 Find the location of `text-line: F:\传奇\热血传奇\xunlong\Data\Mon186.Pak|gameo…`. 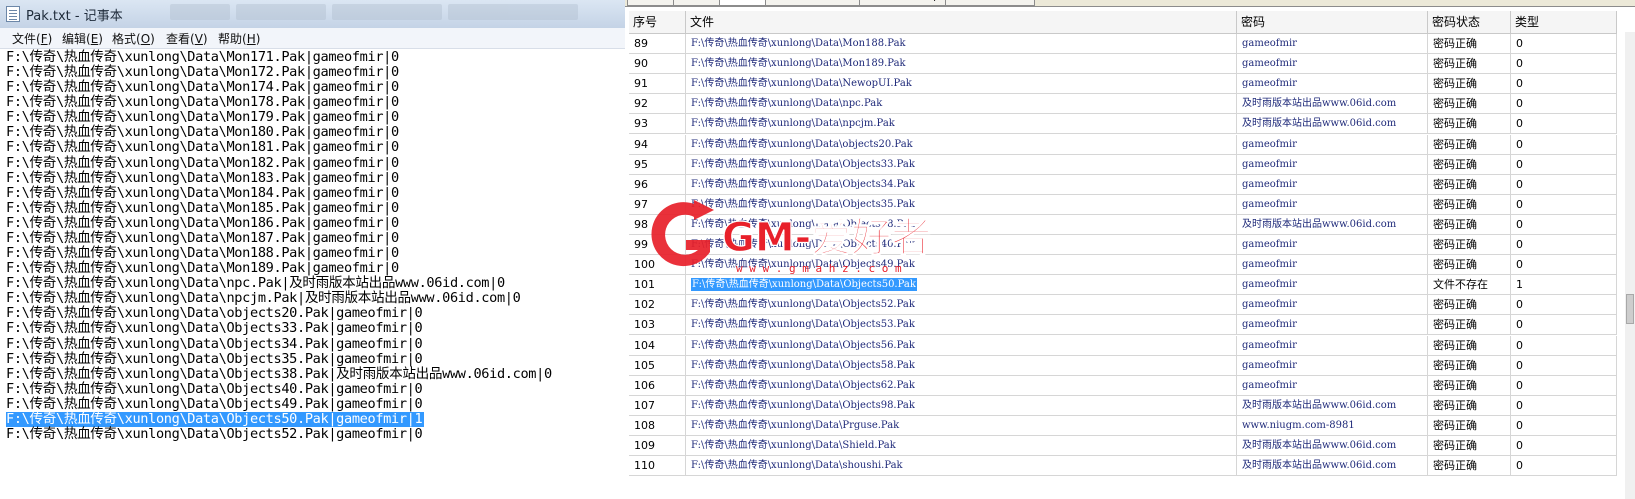

text-line: F:\传奇\热血传奇\xunlong\Data\Mon186.Pak|gameo… is located at coordinates (202, 223).